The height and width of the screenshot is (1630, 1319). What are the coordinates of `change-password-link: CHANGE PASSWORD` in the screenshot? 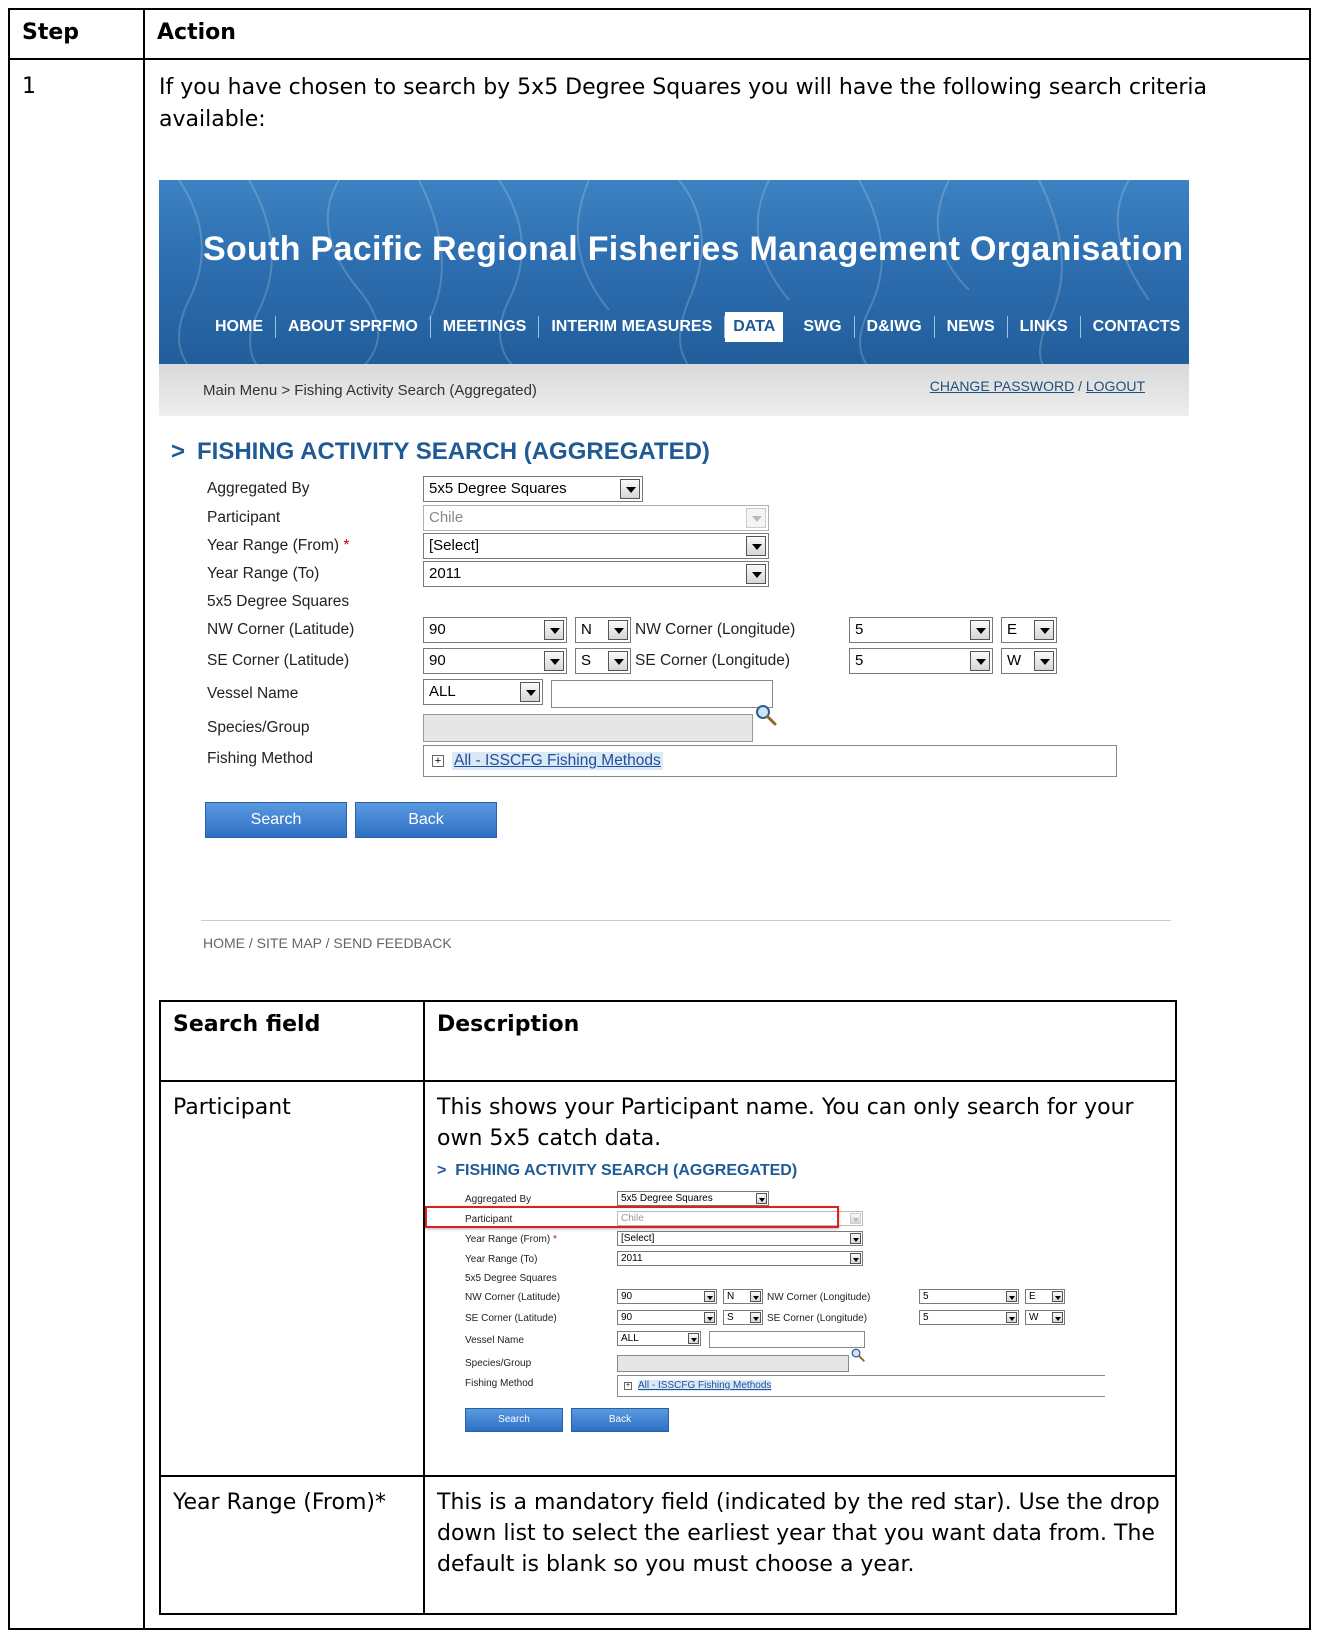 It's located at (1002, 386).